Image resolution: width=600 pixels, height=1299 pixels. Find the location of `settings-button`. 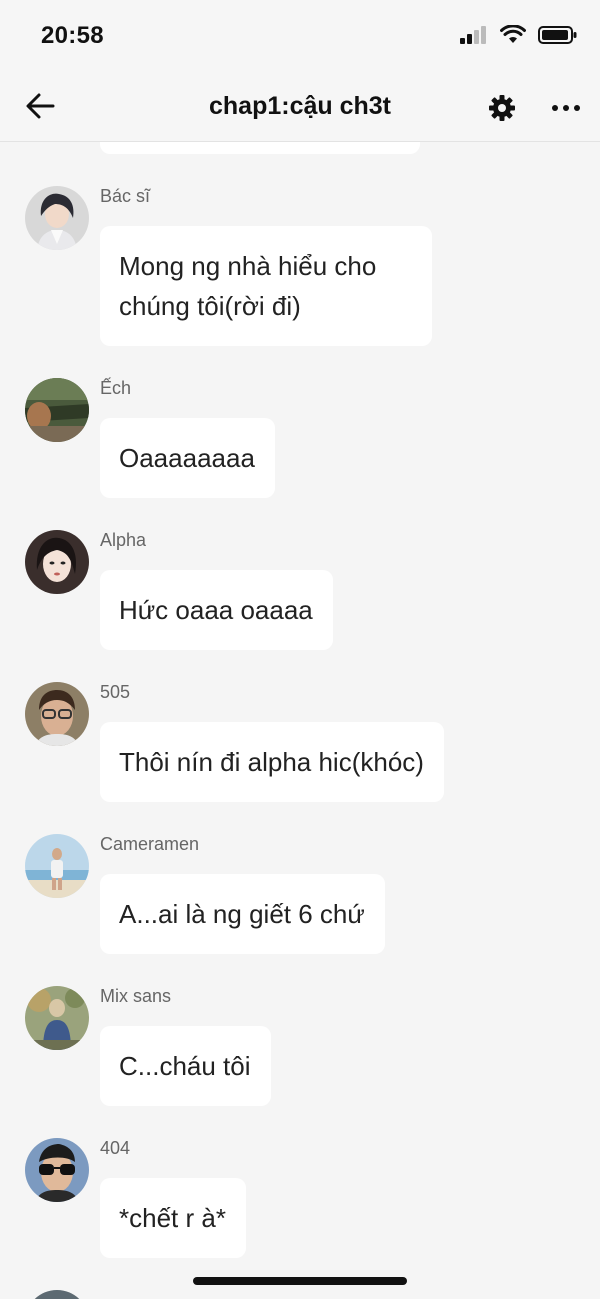

settings-button is located at coordinates (502, 108).